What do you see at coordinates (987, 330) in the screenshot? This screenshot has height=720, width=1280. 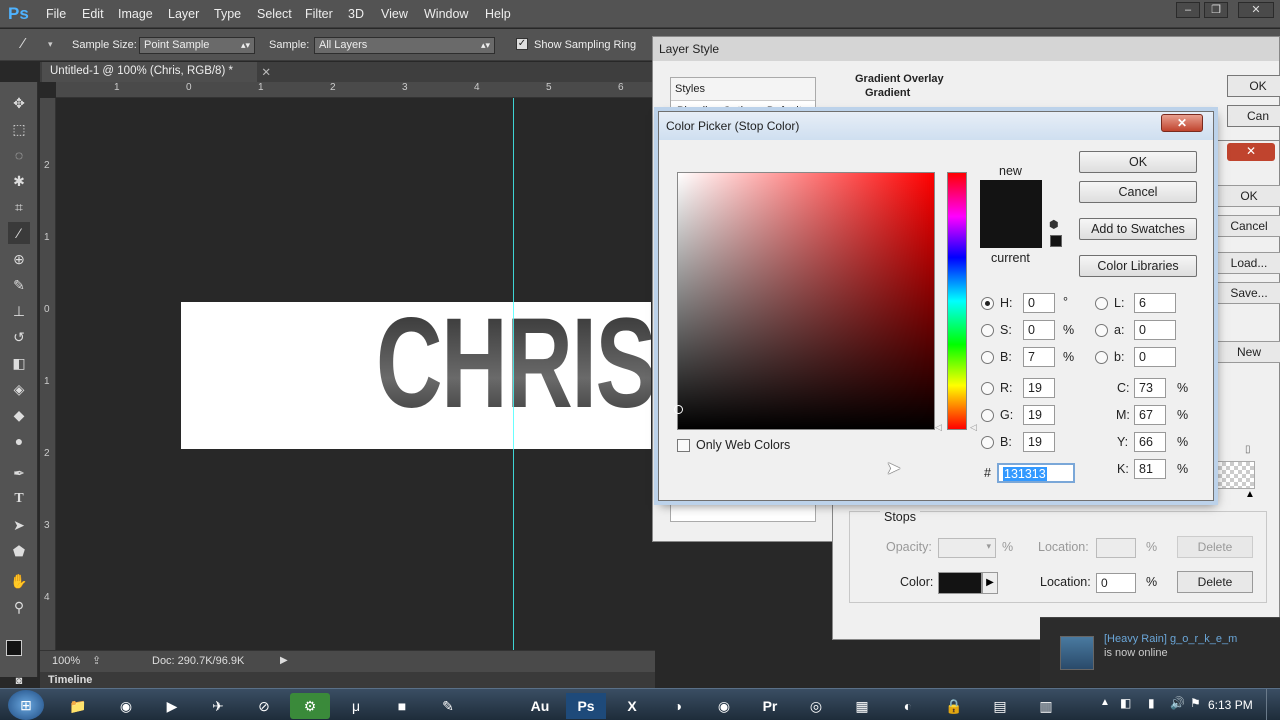 I see `s-radio` at bounding box center [987, 330].